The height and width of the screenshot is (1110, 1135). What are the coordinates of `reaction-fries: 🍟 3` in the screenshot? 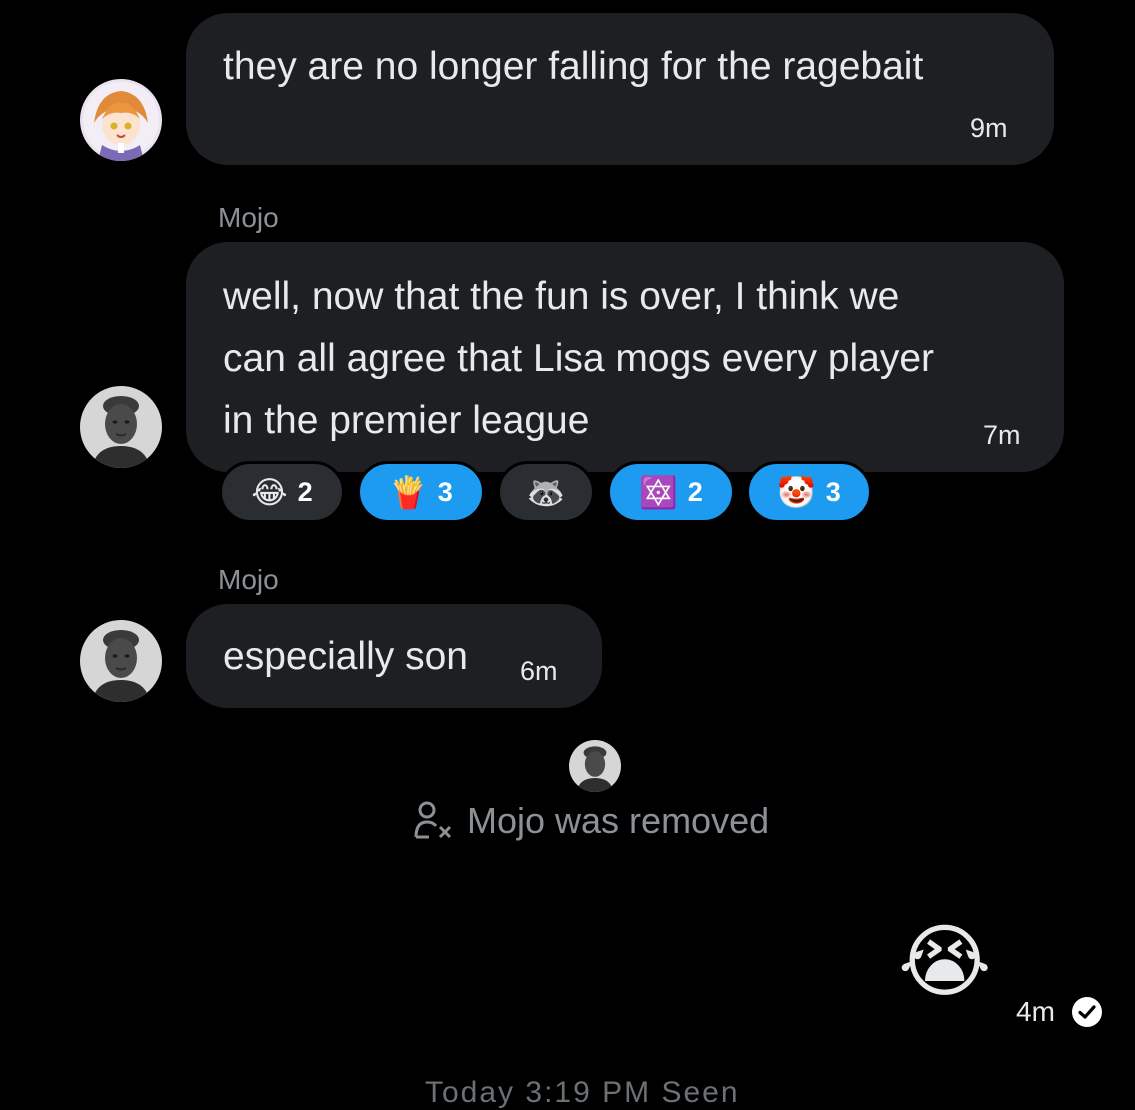 It's located at (421, 492).